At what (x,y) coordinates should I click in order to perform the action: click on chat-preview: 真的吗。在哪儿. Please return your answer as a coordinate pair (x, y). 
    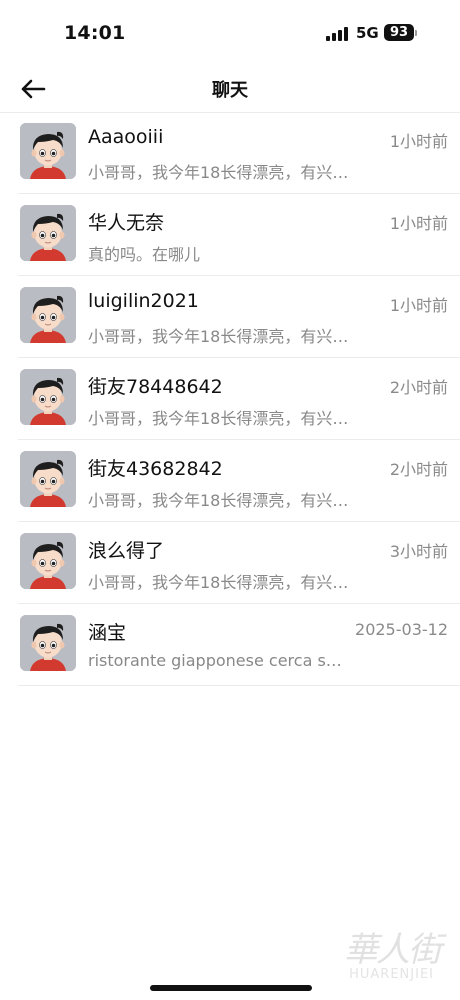
    Looking at the image, I should click on (144, 254).